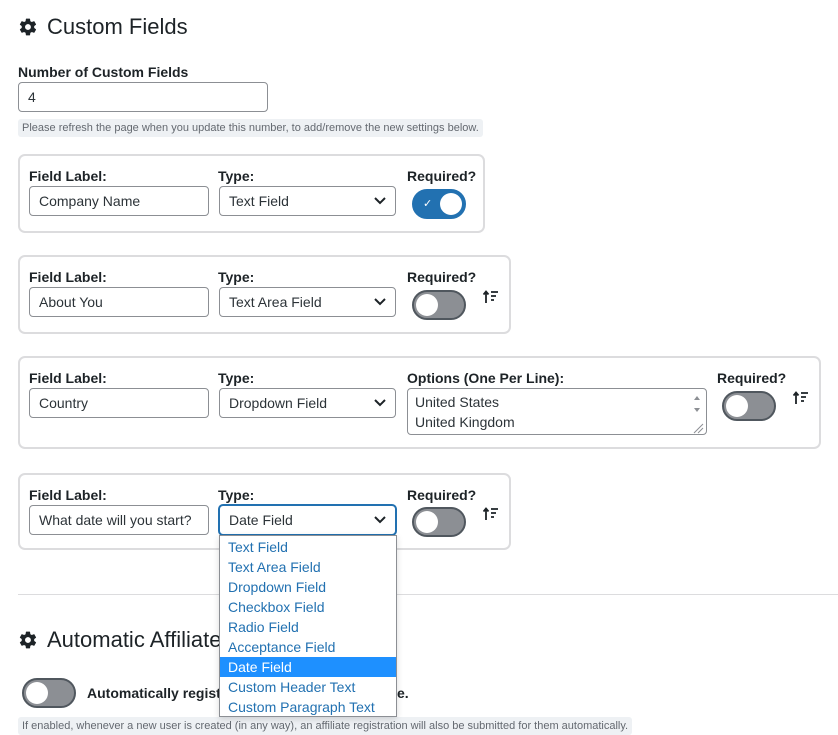 The width and height of the screenshot is (838, 735). What do you see at coordinates (486, 378) in the screenshot?
I see `options-heading: Options (One Per Line):` at bounding box center [486, 378].